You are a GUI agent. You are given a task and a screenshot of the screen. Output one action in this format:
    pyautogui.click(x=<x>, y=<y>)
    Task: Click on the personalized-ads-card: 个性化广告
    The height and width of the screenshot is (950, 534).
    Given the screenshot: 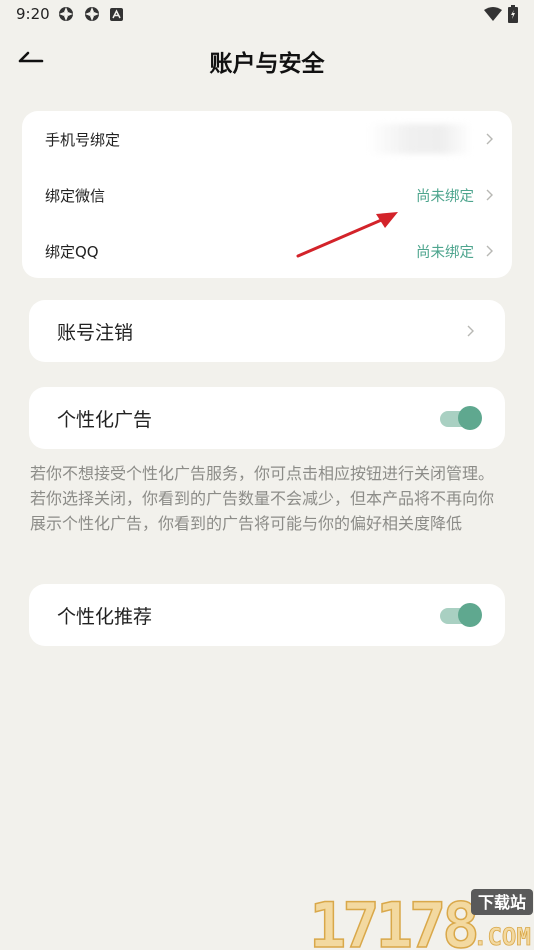 What is the action you would take?
    pyautogui.click(x=267, y=418)
    